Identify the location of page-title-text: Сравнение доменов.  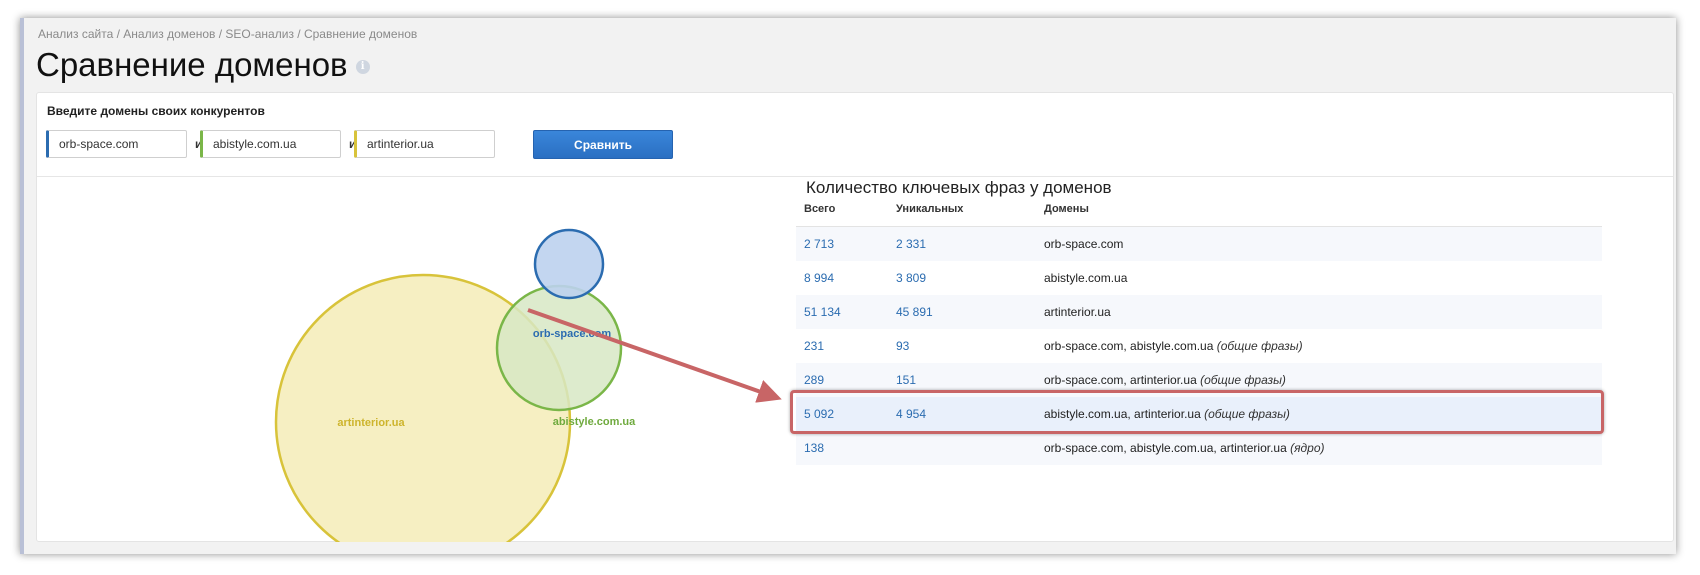
(192, 64).